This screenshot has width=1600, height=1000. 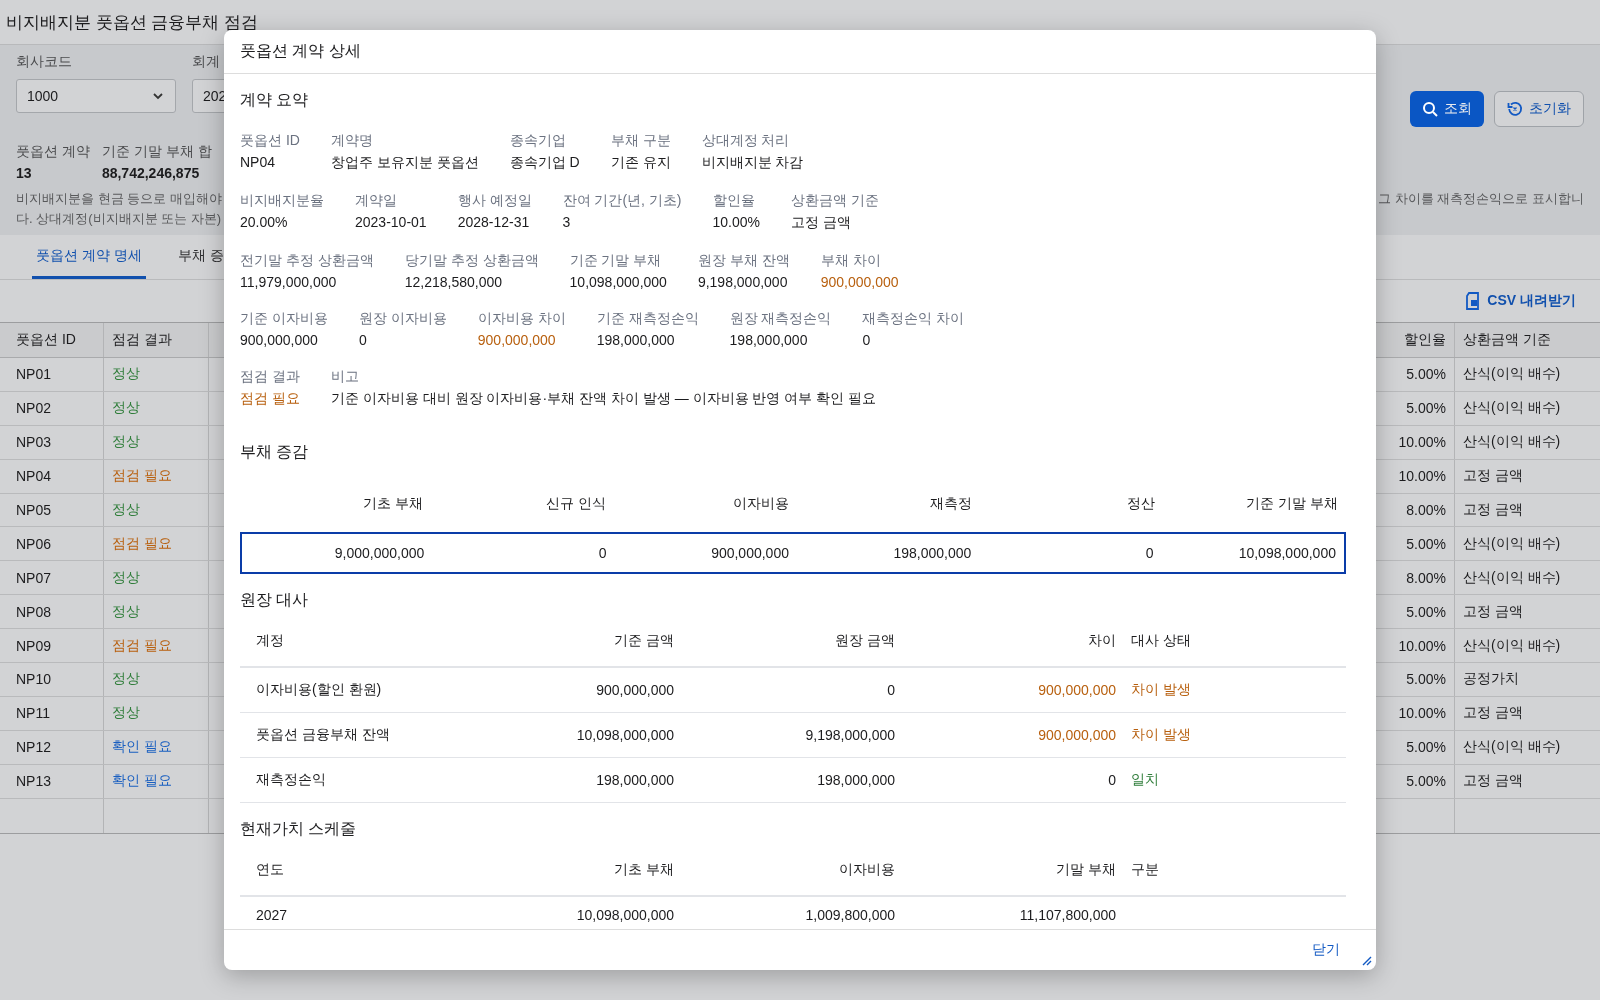 I want to click on field-label: 상대계정 처리, so click(x=746, y=141).